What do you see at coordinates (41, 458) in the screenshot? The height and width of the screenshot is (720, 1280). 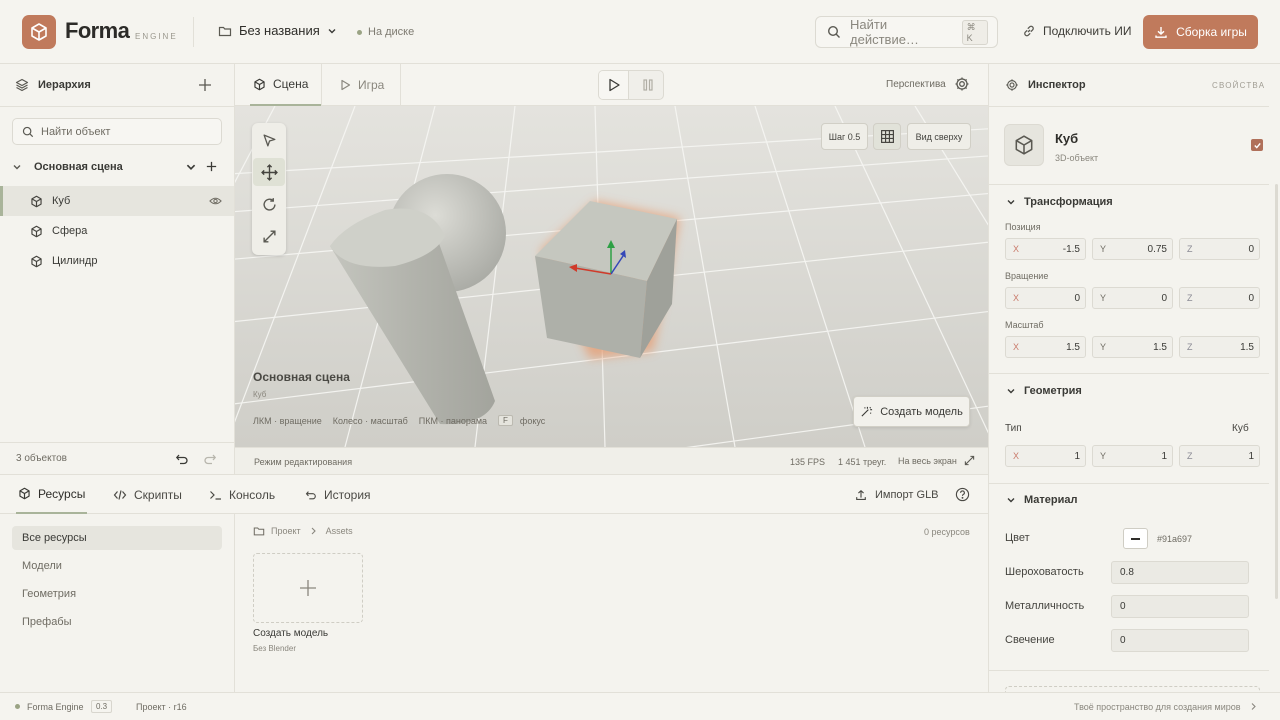 I see `object-count: 3 объектов` at bounding box center [41, 458].